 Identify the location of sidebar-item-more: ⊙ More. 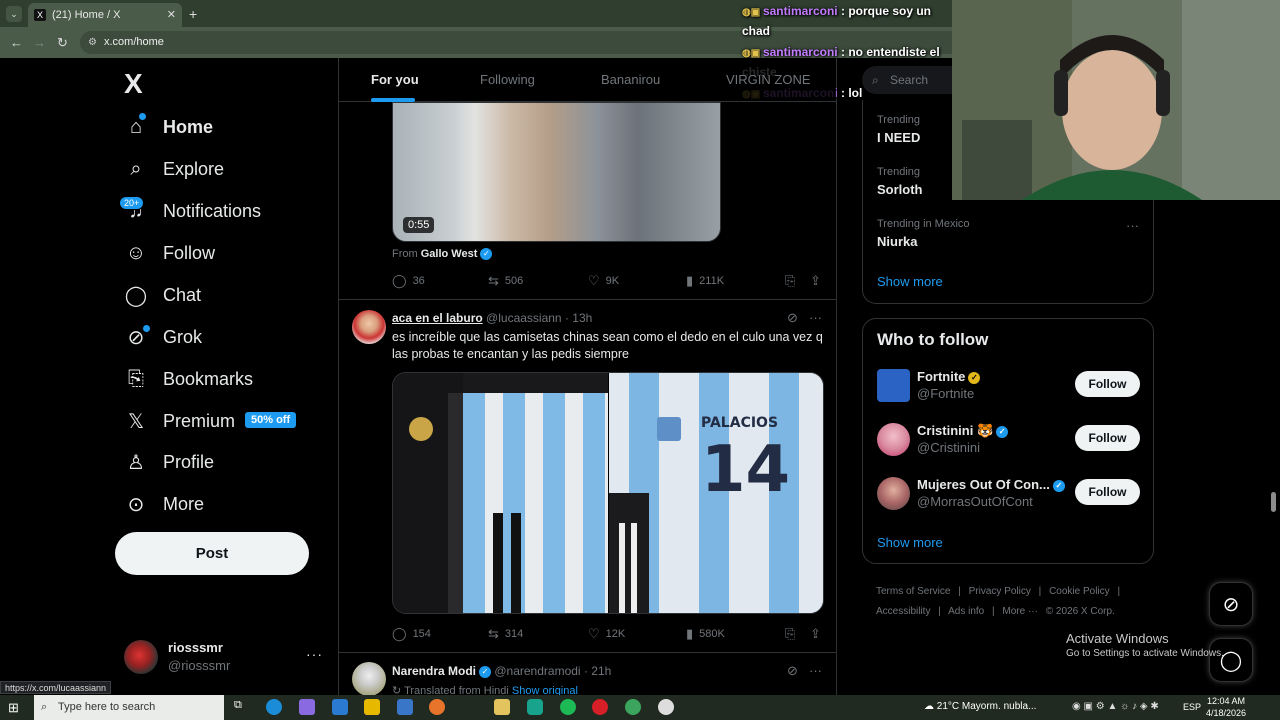
(164, 504).